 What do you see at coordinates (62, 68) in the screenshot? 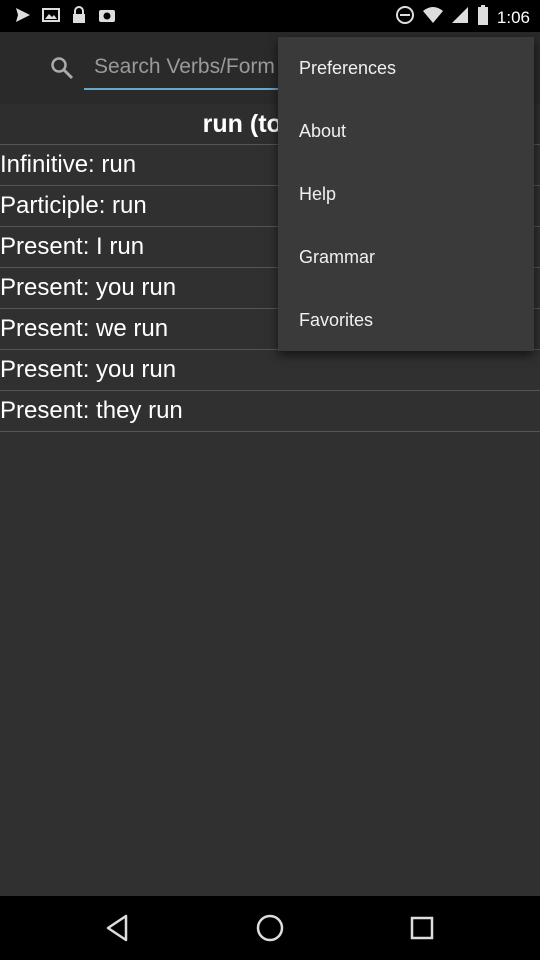
I see `search-icon` at bounding box center [62, 68].